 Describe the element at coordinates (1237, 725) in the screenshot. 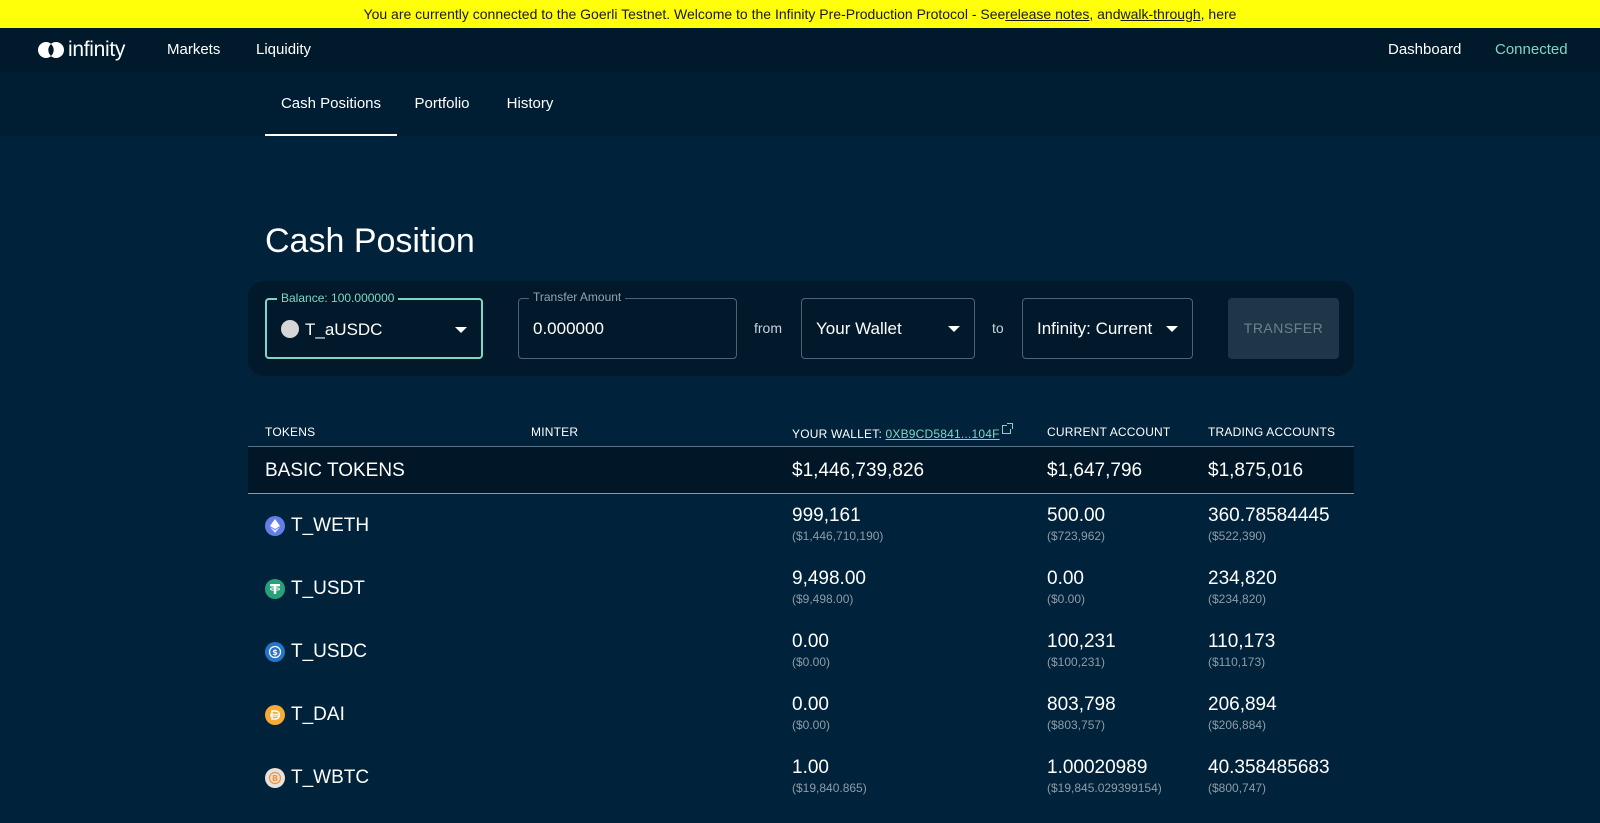

I see `trading-usd: ($206,884)` at that location.